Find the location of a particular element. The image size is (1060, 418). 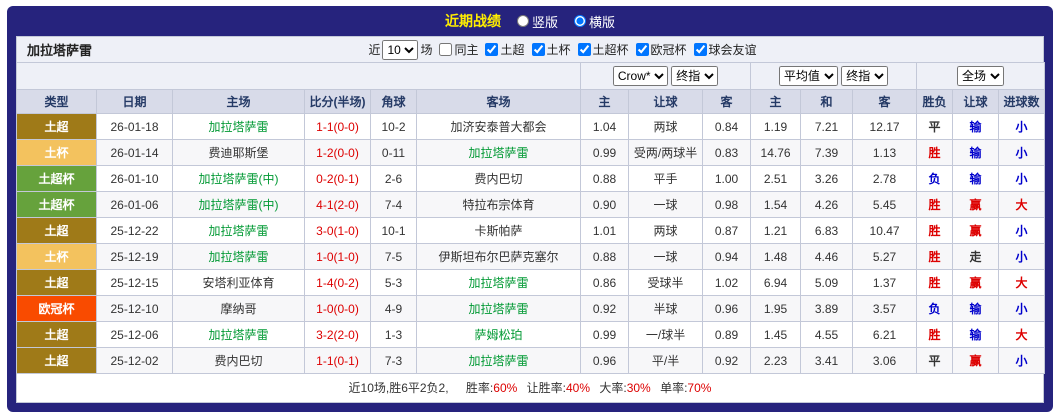

ah-handicap: 平手 is located at coordinates (666, 178).